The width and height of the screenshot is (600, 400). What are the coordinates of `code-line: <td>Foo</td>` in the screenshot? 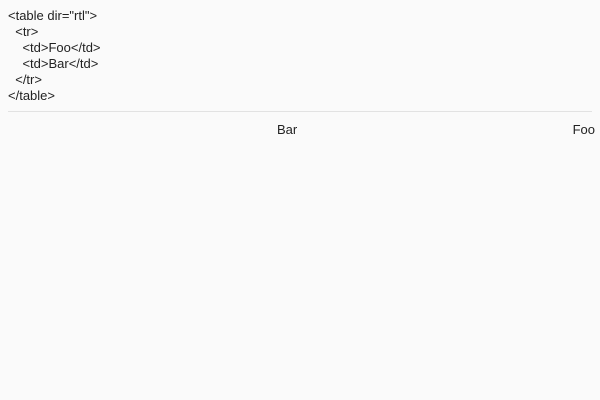 It's located at (54, 47).